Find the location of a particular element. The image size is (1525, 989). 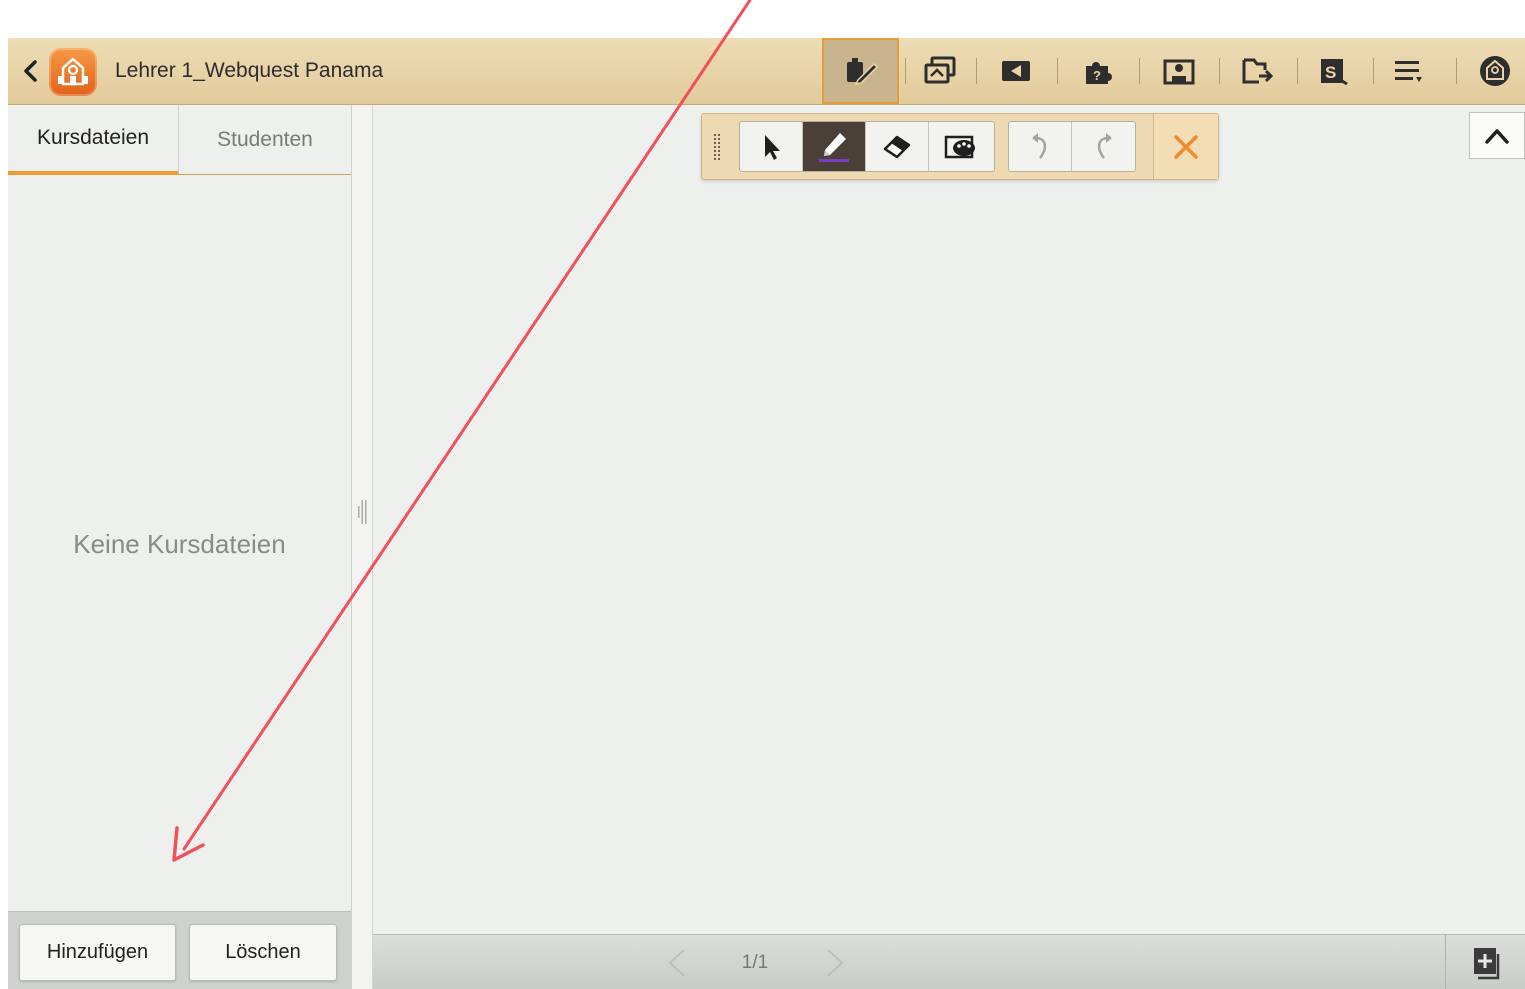

panel-tabs: Kursdateien Studenten is located at coordinates (179, 140).